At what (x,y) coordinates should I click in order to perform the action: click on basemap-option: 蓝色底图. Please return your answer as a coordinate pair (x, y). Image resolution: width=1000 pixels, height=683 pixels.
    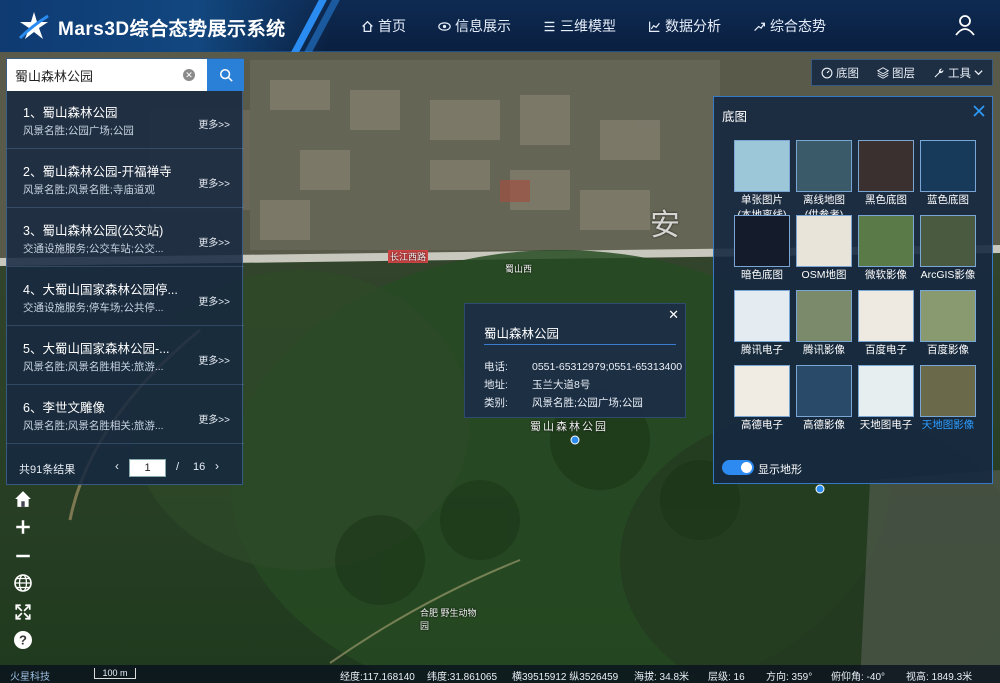
    Looking at the image, I should click on (948, 173).